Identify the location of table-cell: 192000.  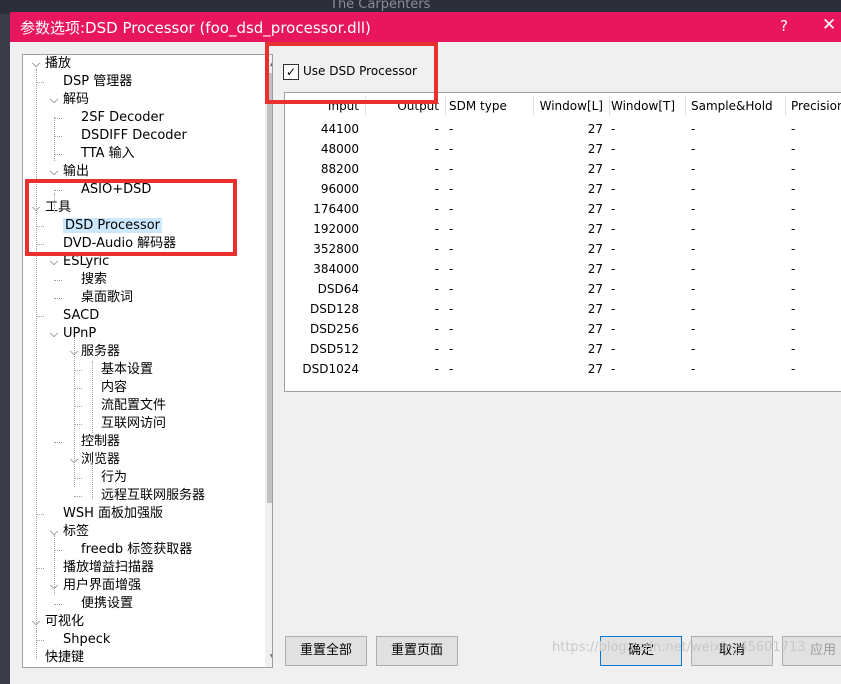
(336, 229).